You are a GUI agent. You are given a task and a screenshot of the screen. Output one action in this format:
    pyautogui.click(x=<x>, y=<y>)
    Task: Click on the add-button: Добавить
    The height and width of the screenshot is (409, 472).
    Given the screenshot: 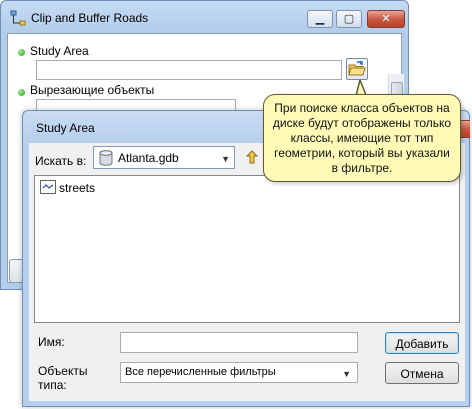 What is the action you would take?
    pyautogui.click(x=422, y=343)
    